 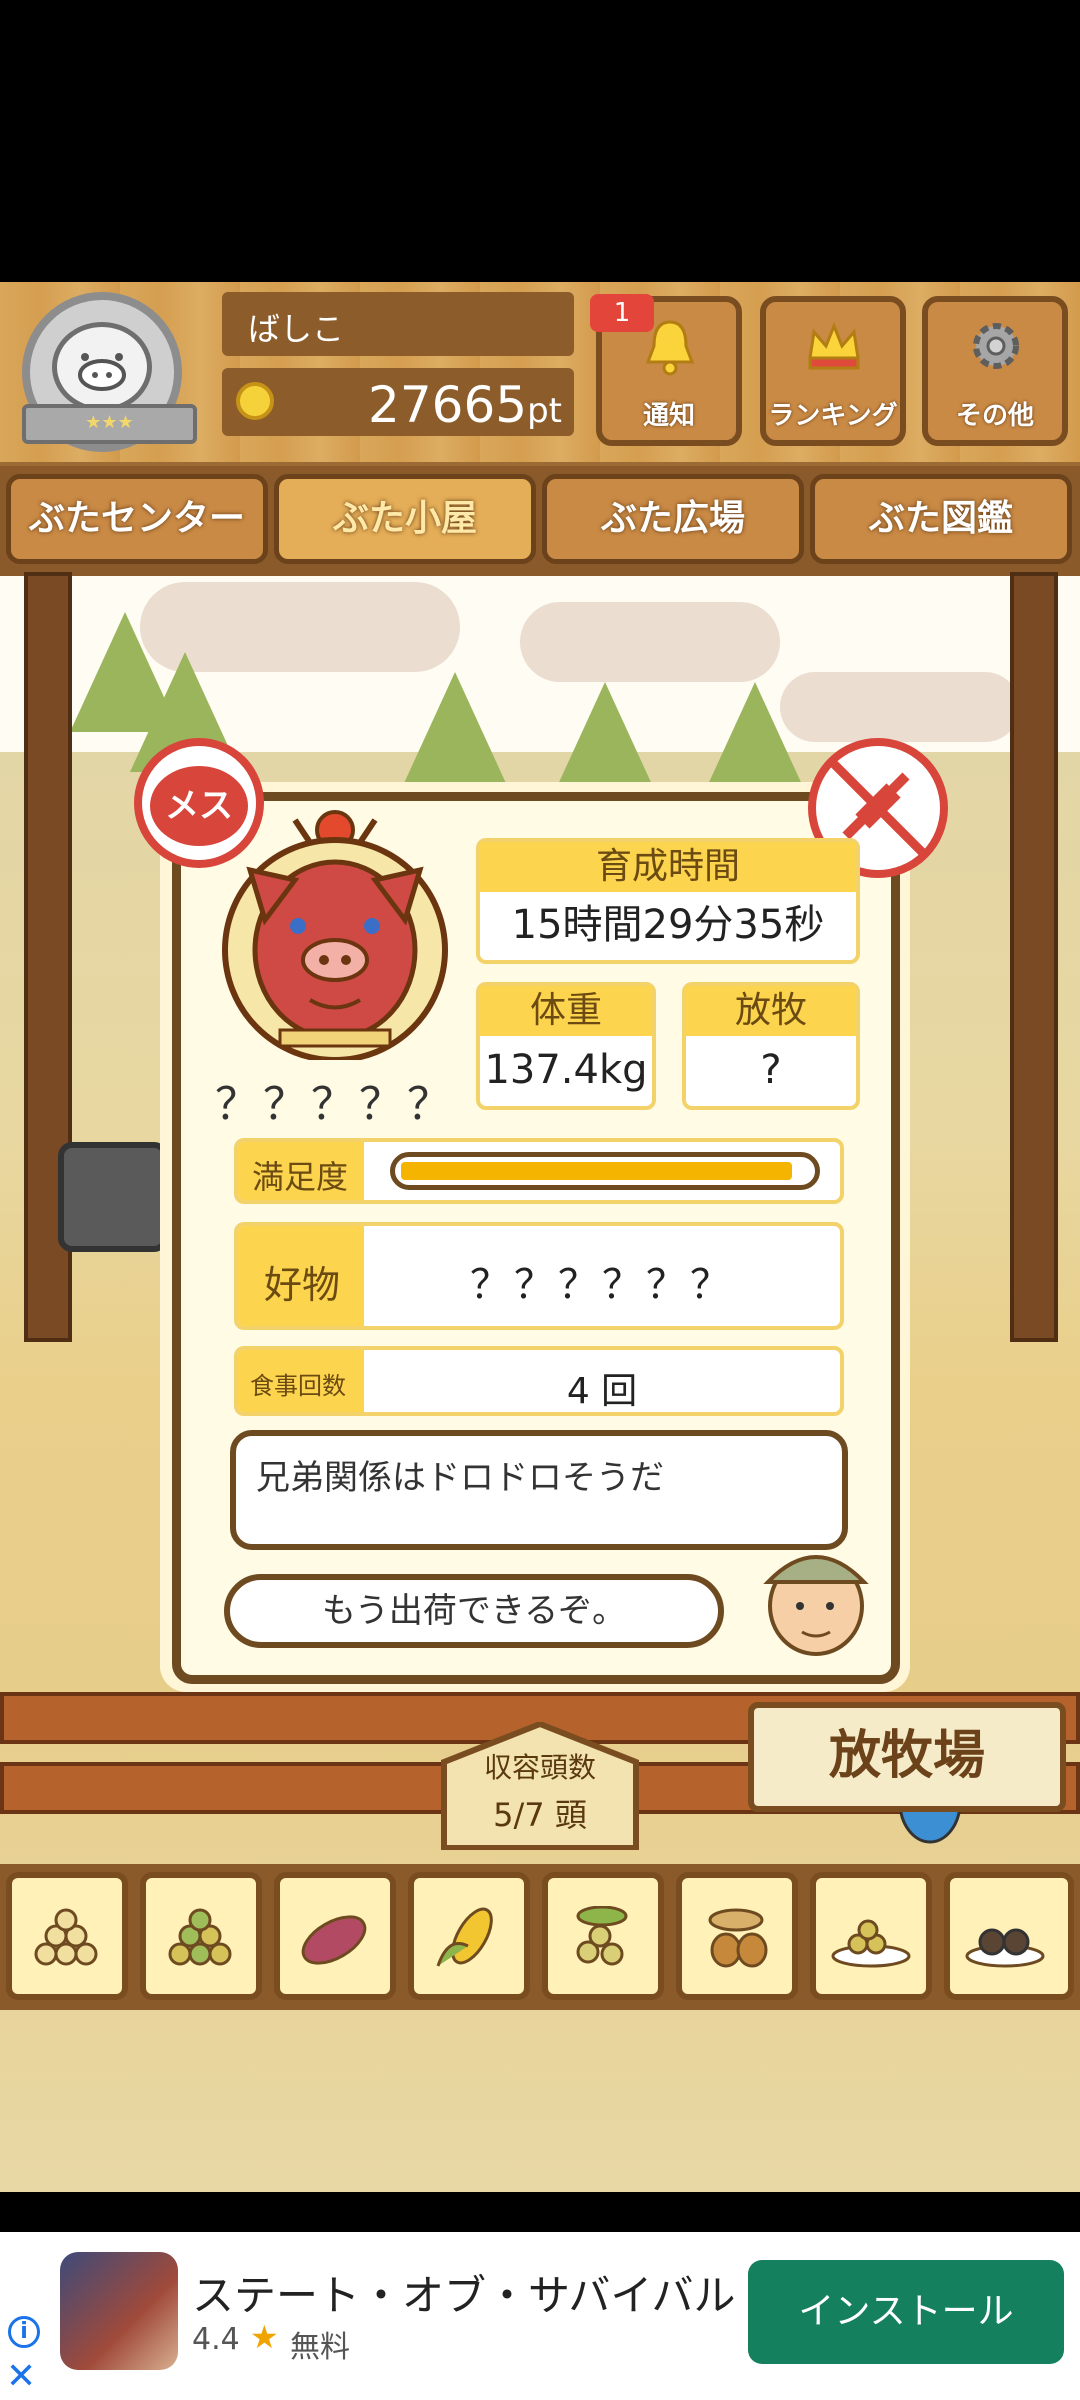 What do you see at coordinates (216, 2339) in the screenshot?
I see `ad-rating: 4.4` at bounding box center [216, 2339].